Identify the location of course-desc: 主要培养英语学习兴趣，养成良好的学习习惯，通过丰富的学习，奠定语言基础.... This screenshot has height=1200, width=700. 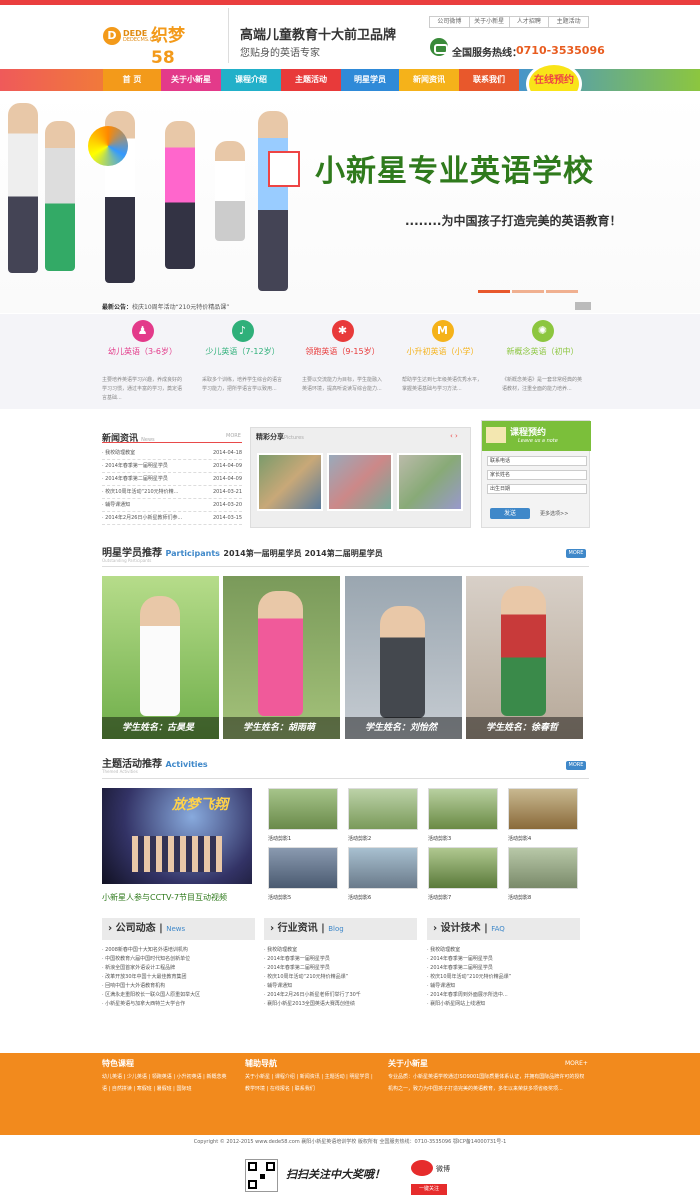
(142, 389).